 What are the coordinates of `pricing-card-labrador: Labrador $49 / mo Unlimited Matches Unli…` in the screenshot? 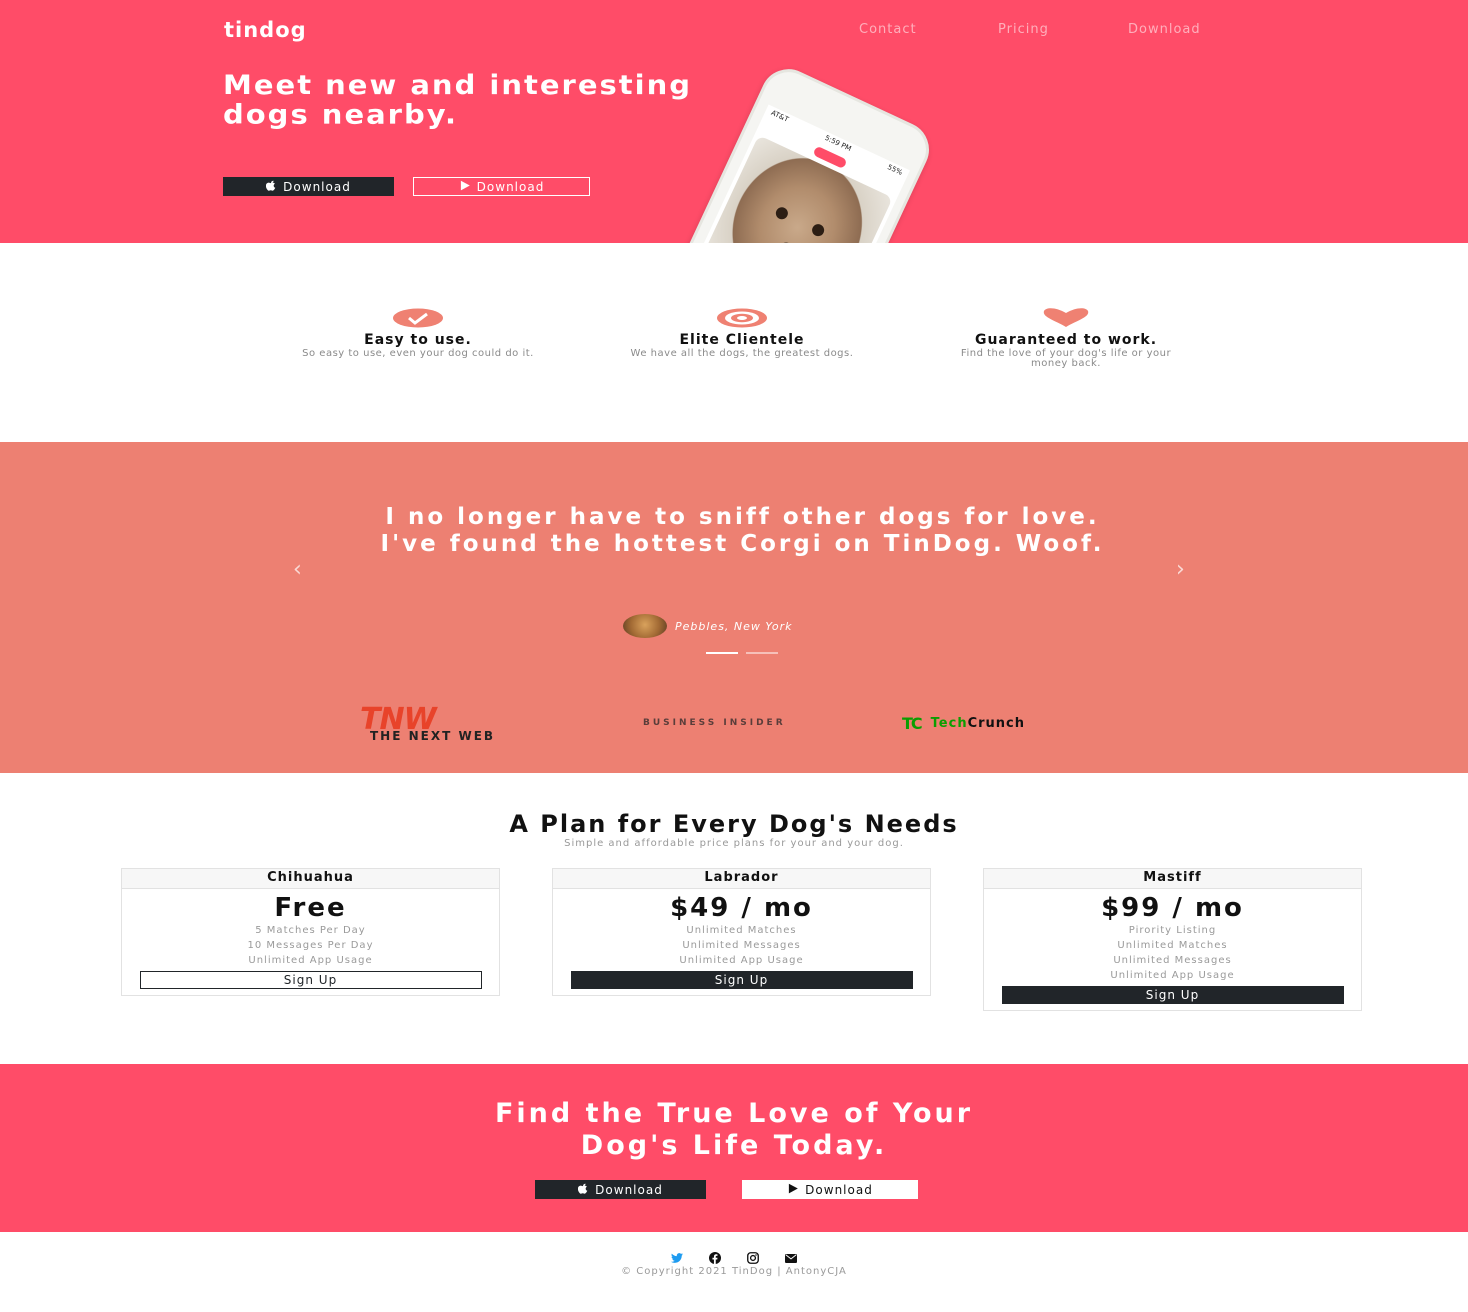 It's located at (741, 932).